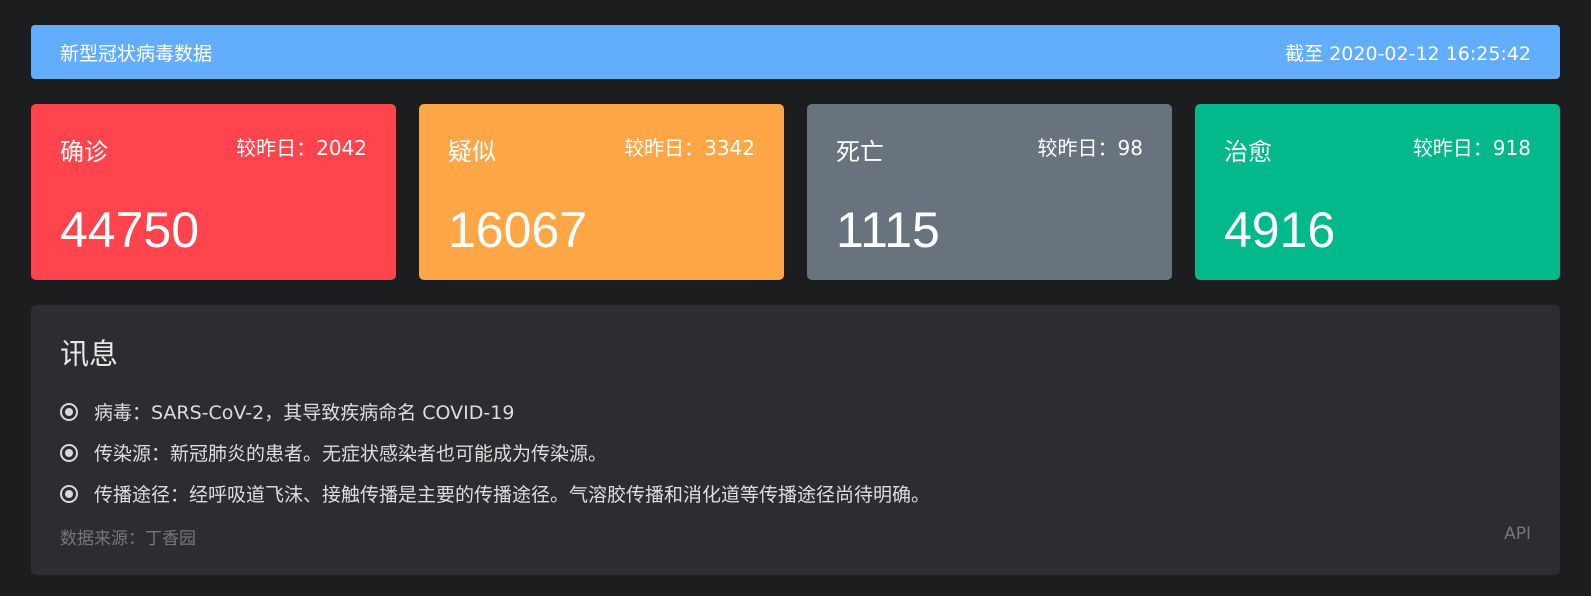 This screenshot has height=596, width=1591. I want to click on death-card: 死亡 较昨日：98 1115, so click(989, 192).